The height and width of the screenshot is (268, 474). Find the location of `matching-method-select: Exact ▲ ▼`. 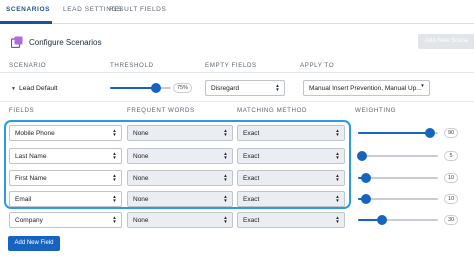

matching-method-select: Exact ▲ ▼ is located at coordinates (291, 220).